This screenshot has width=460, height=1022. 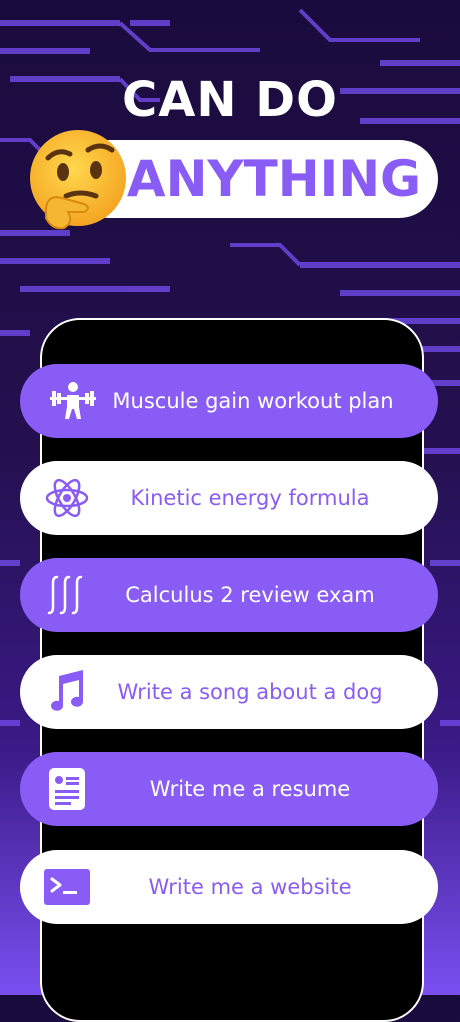 I want to click on thinking-face-icon, so click(x=78, y=180).